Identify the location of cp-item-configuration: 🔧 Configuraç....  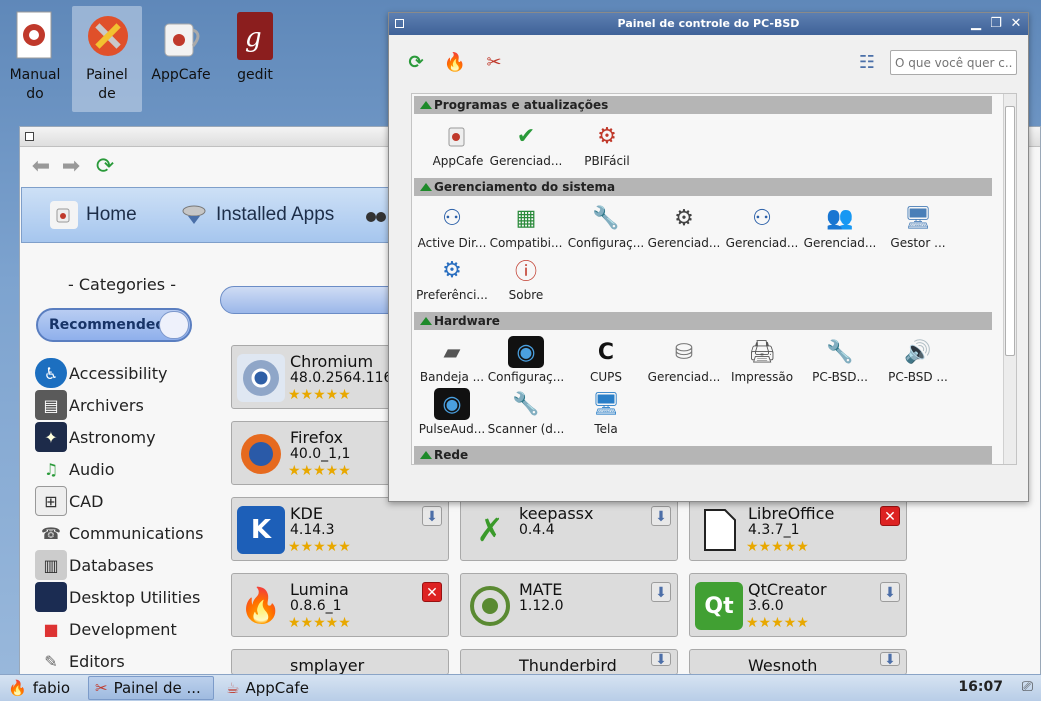
(606, 228).